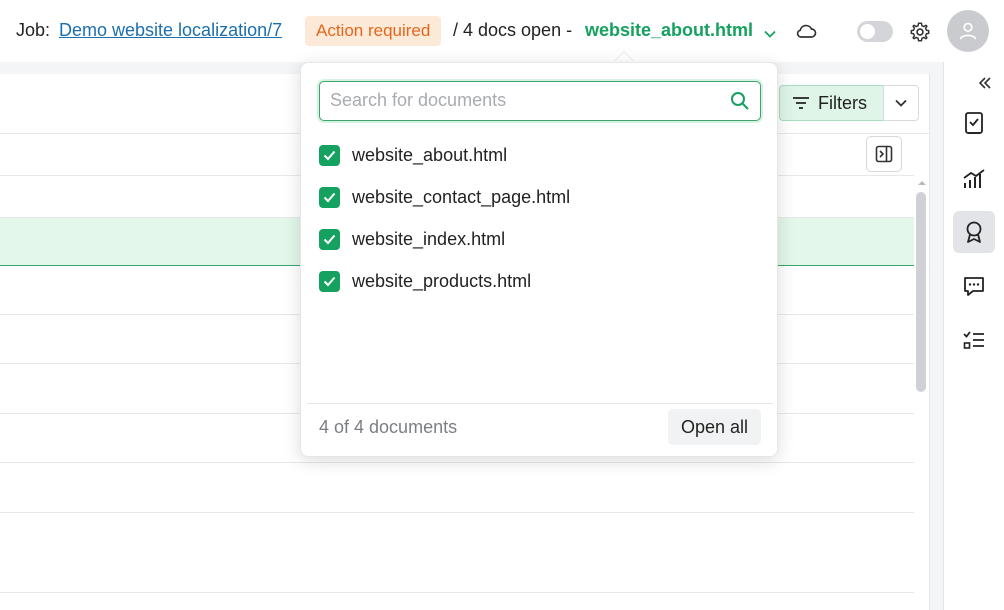 This screenshot has height=610, width=1004. I want to click on scrollbar, so click(921, 292).